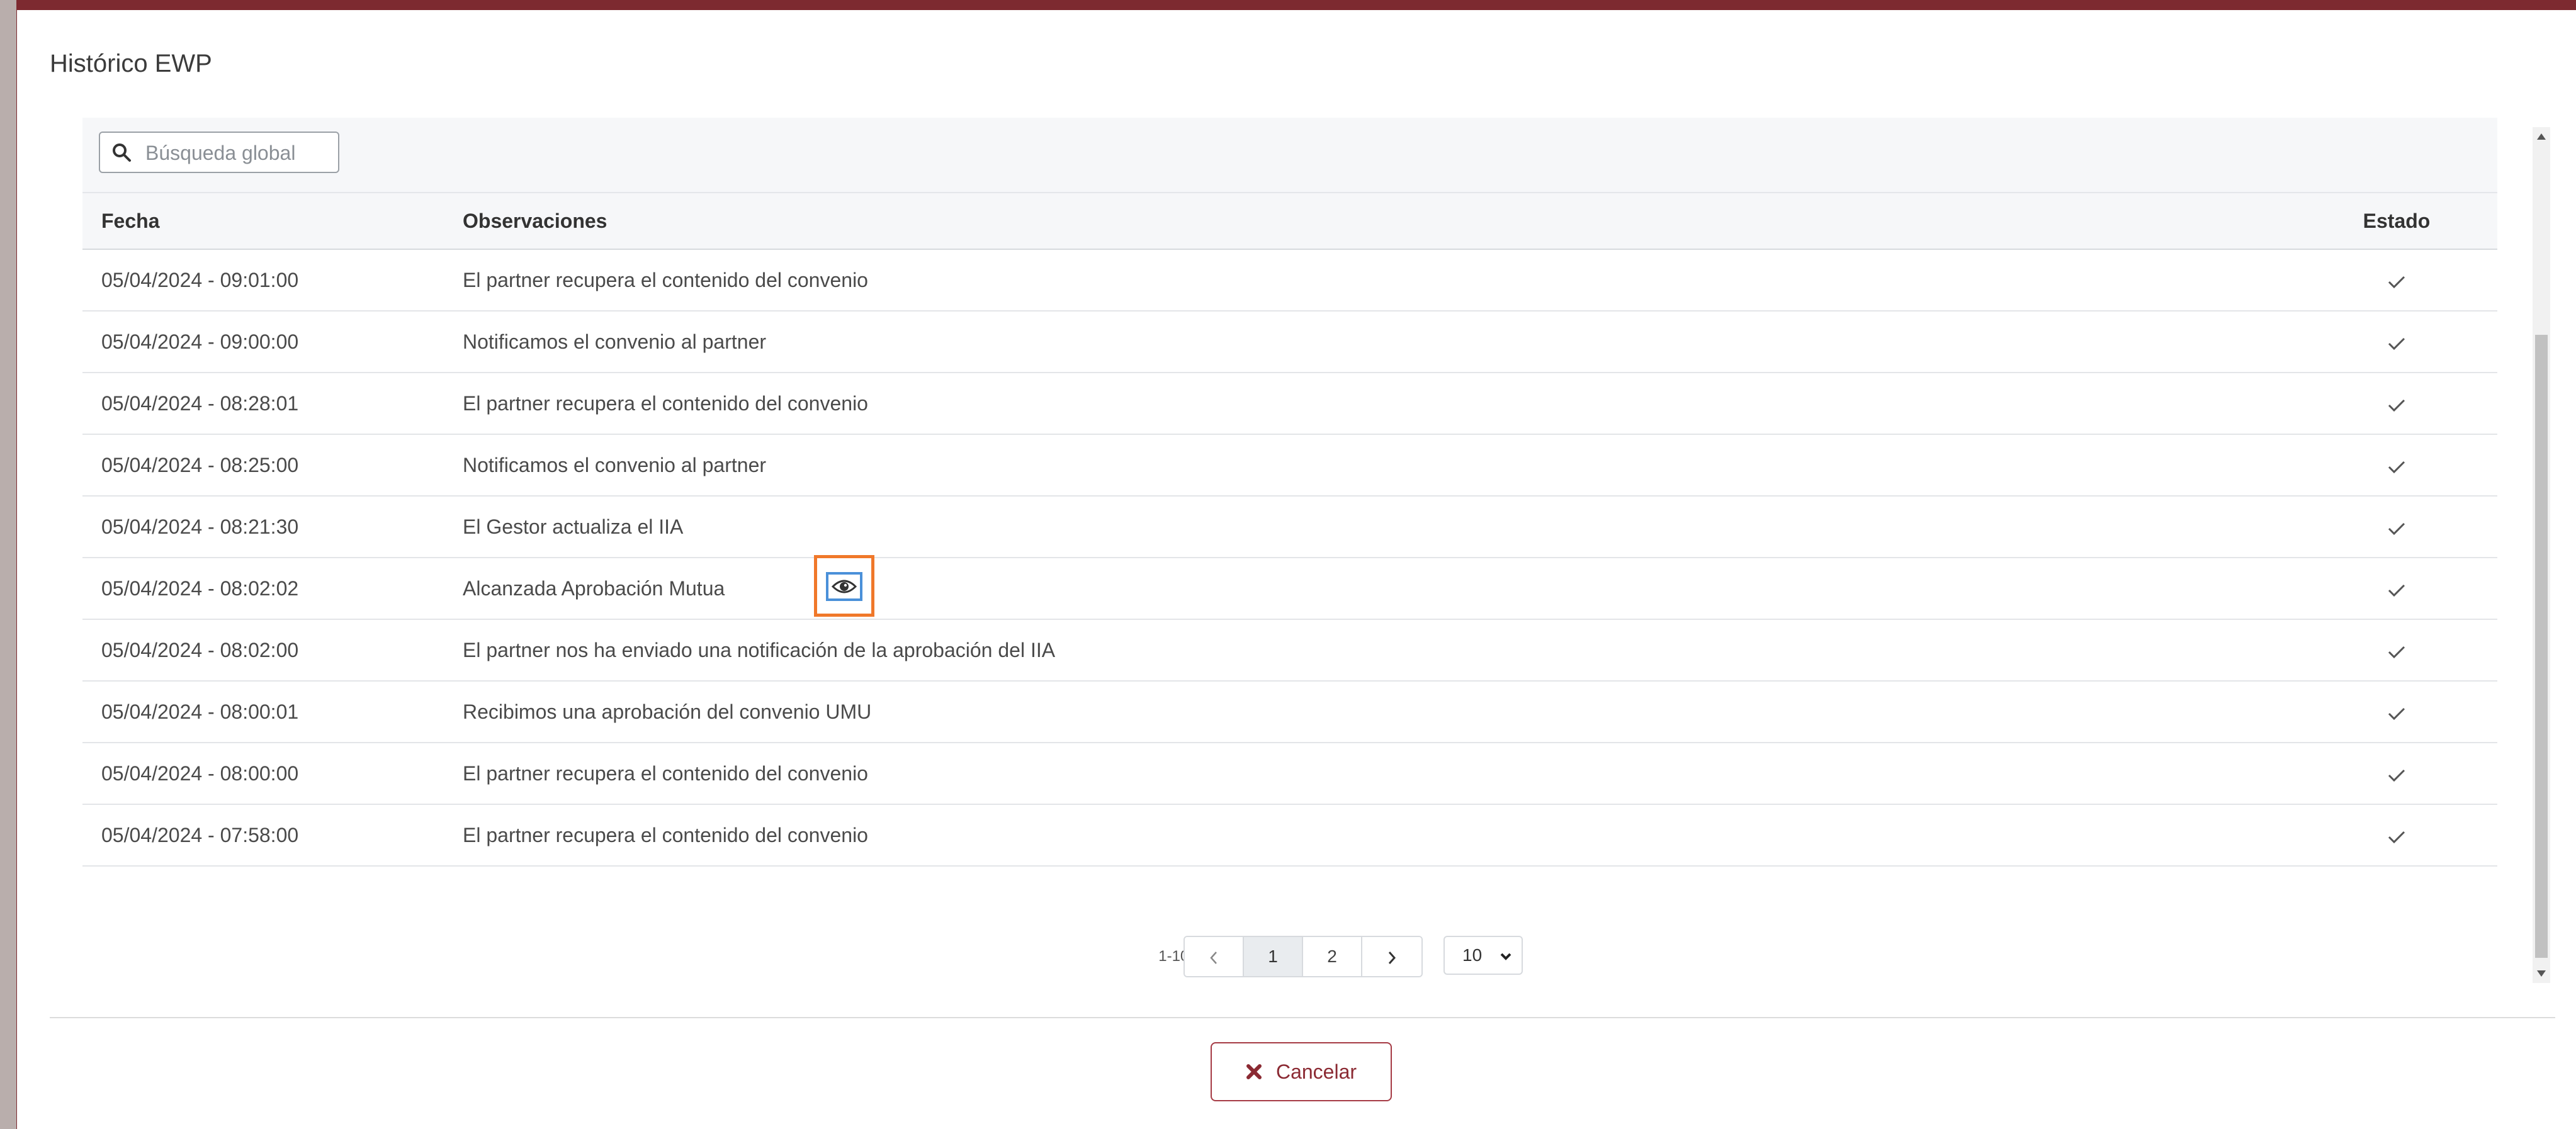 The height and width of the screenshot is (1129, 2576). I want to click on next-page-button, so click(1391, 956).